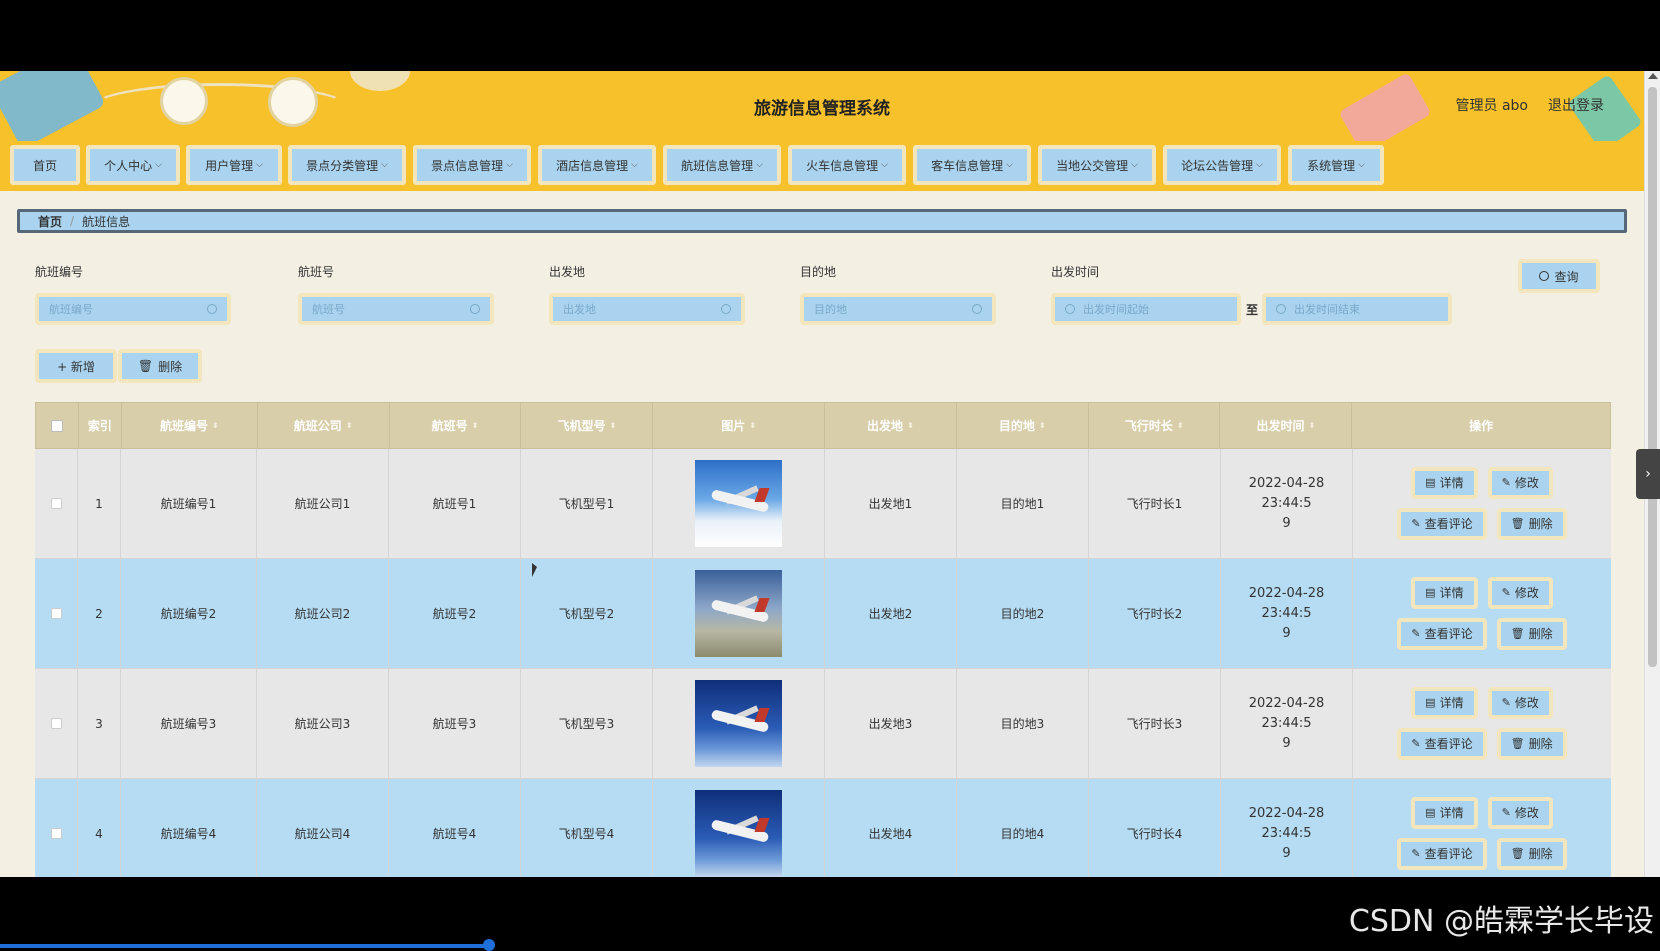 The image size is (1660, 951). Describe the element at coordinates (1517, 523) in the screenshot. I see `trash-icon: 🗑` at that location.